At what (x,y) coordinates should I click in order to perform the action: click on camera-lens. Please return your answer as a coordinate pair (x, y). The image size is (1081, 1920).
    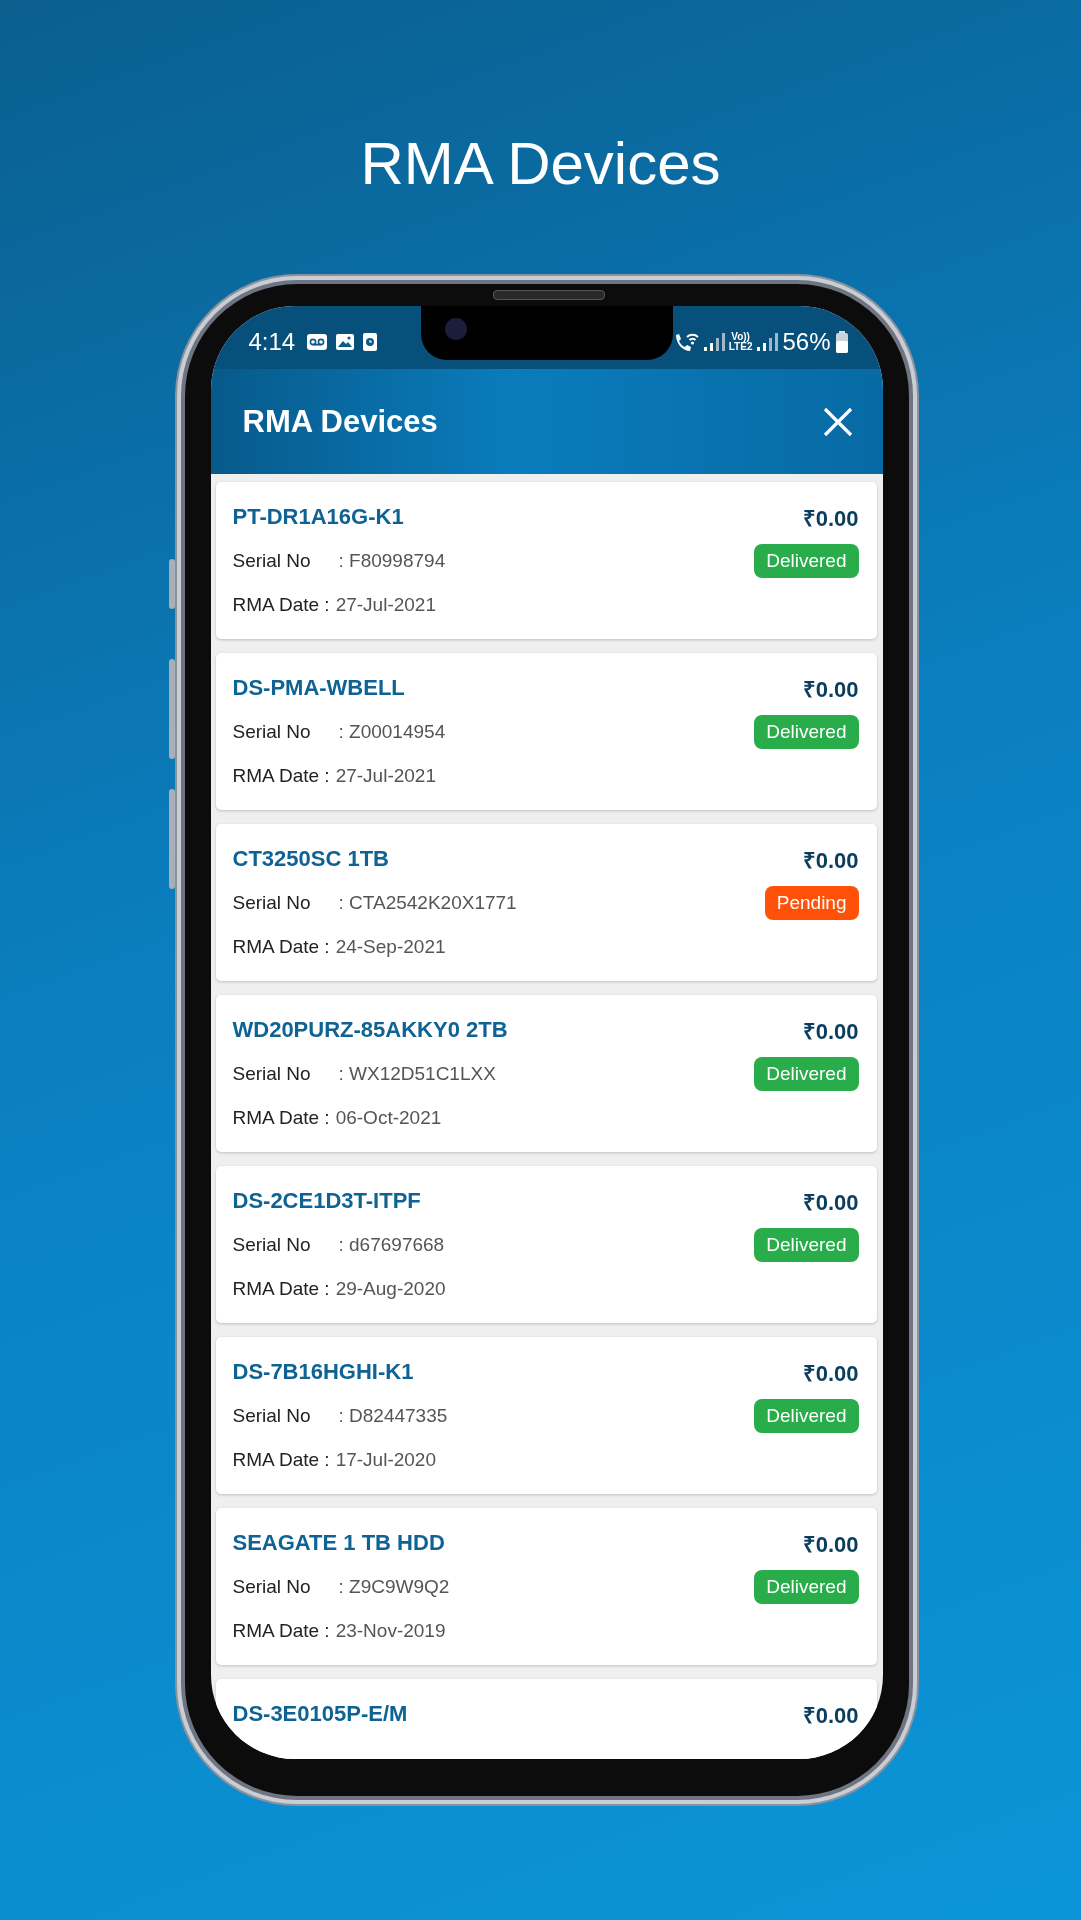
    Looking at the image, I should click on (455, 329).